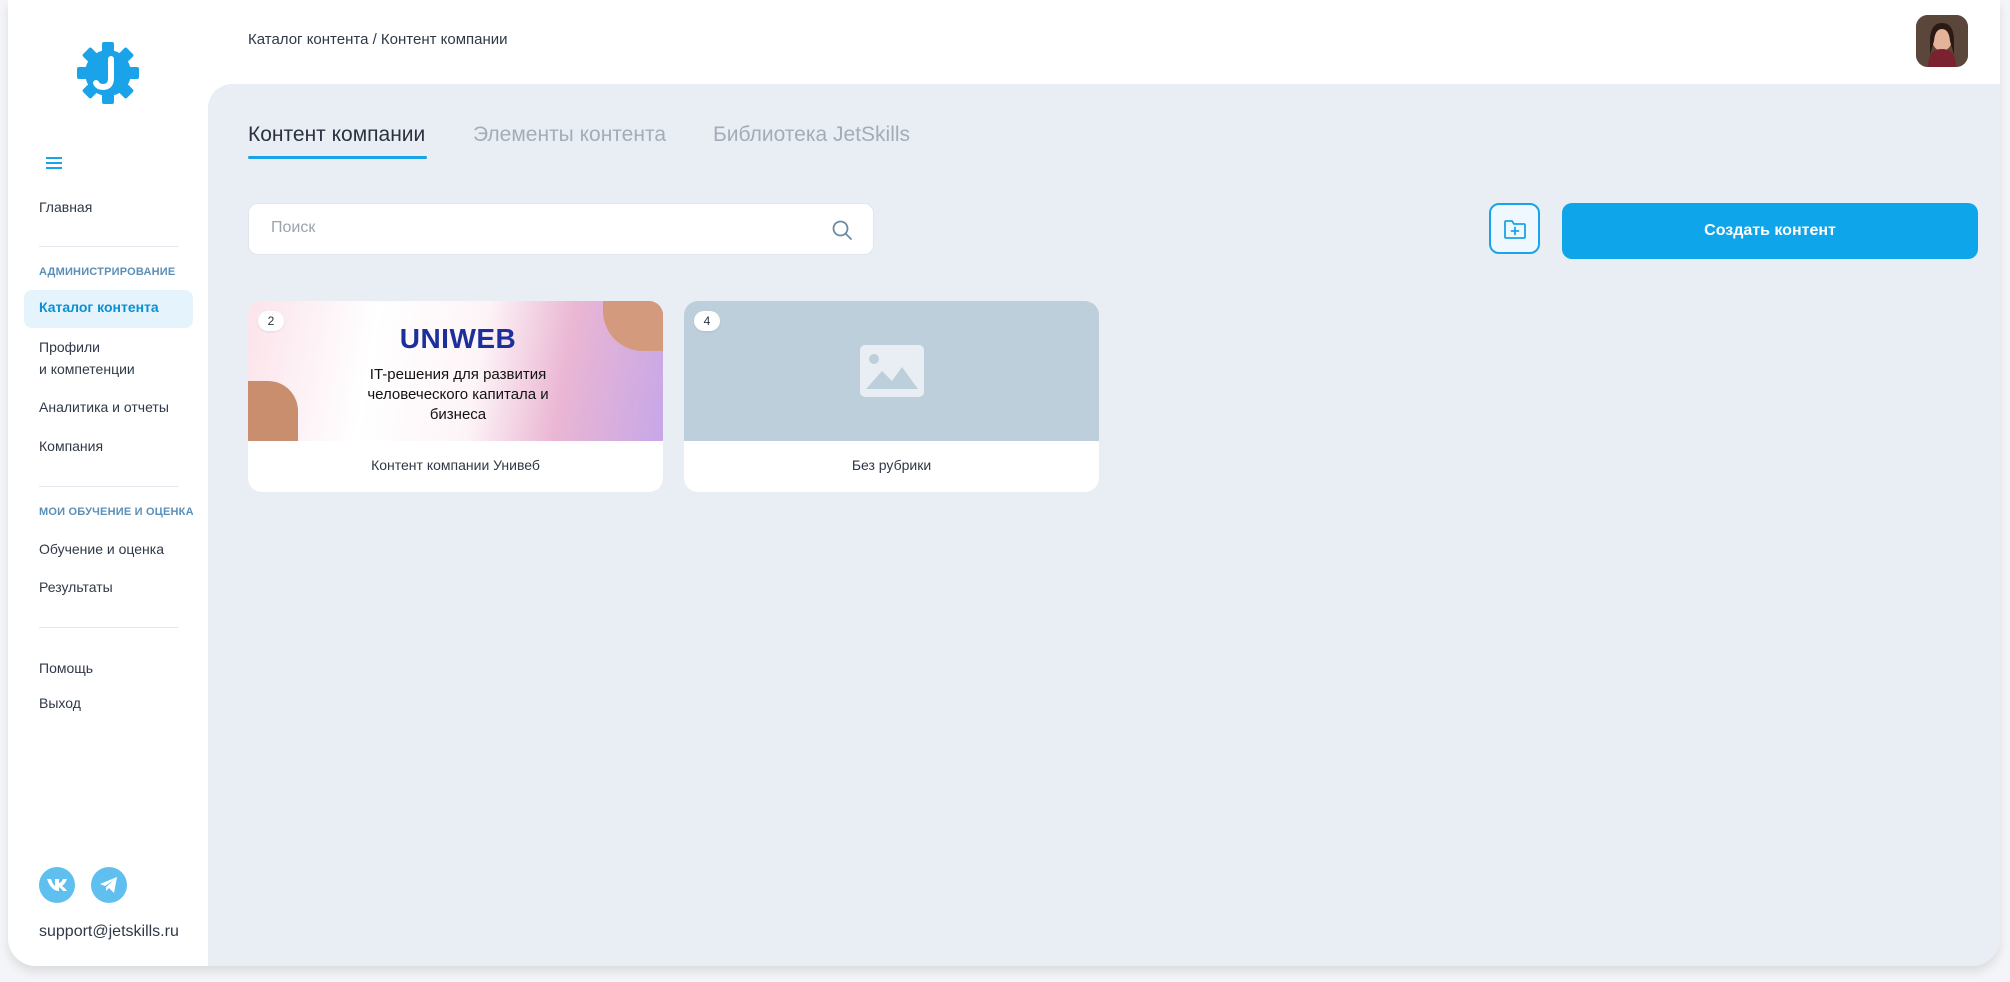 The height and width of the screenshot is (982, 2010). I want to click on card-count-badge: 4, so click(707, 321).